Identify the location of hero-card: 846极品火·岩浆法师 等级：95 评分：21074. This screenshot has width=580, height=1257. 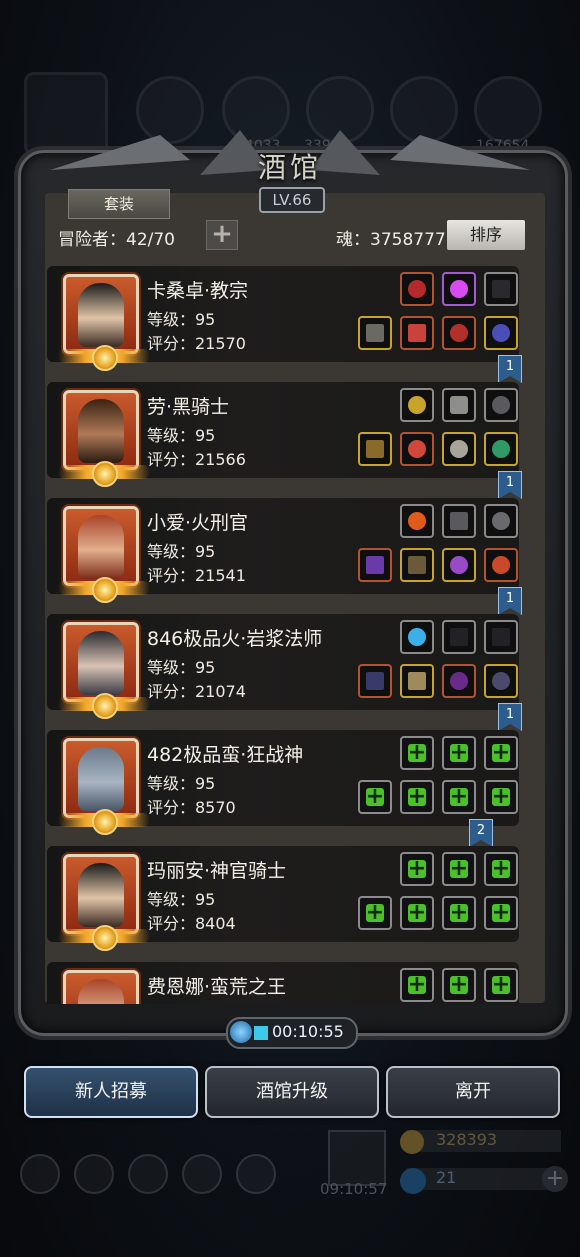
(283, 666).